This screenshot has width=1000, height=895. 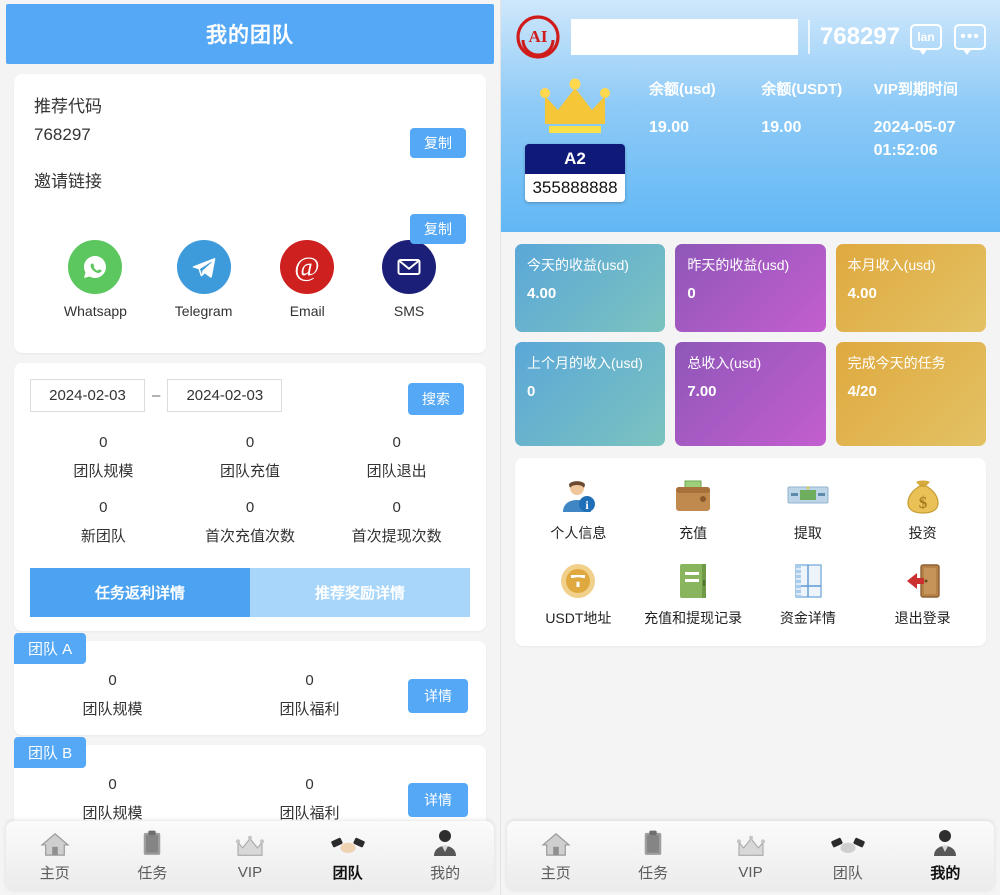 I want to click on card-value: 4/20, so click(x=862, y=391).